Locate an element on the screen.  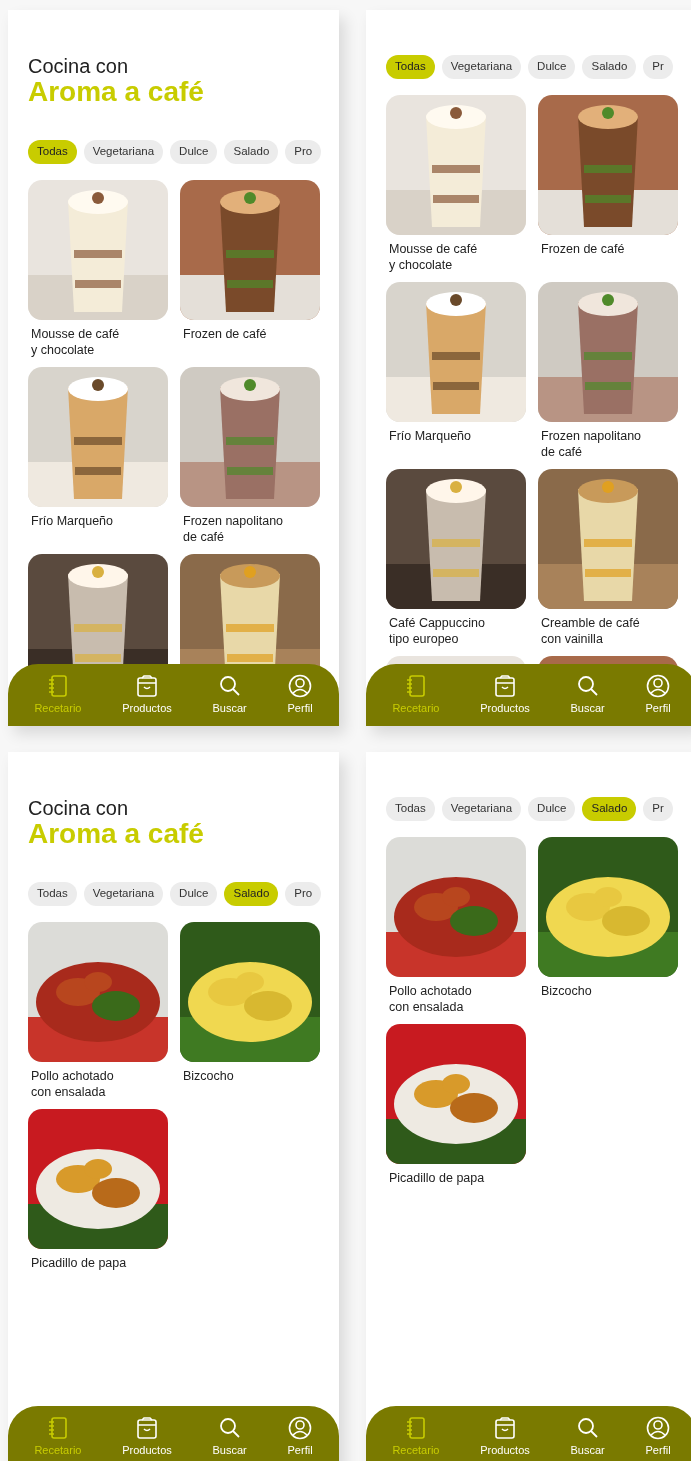
recipe-title: Café Cappuccino tipo europeo is located at coordinates (456, 628).